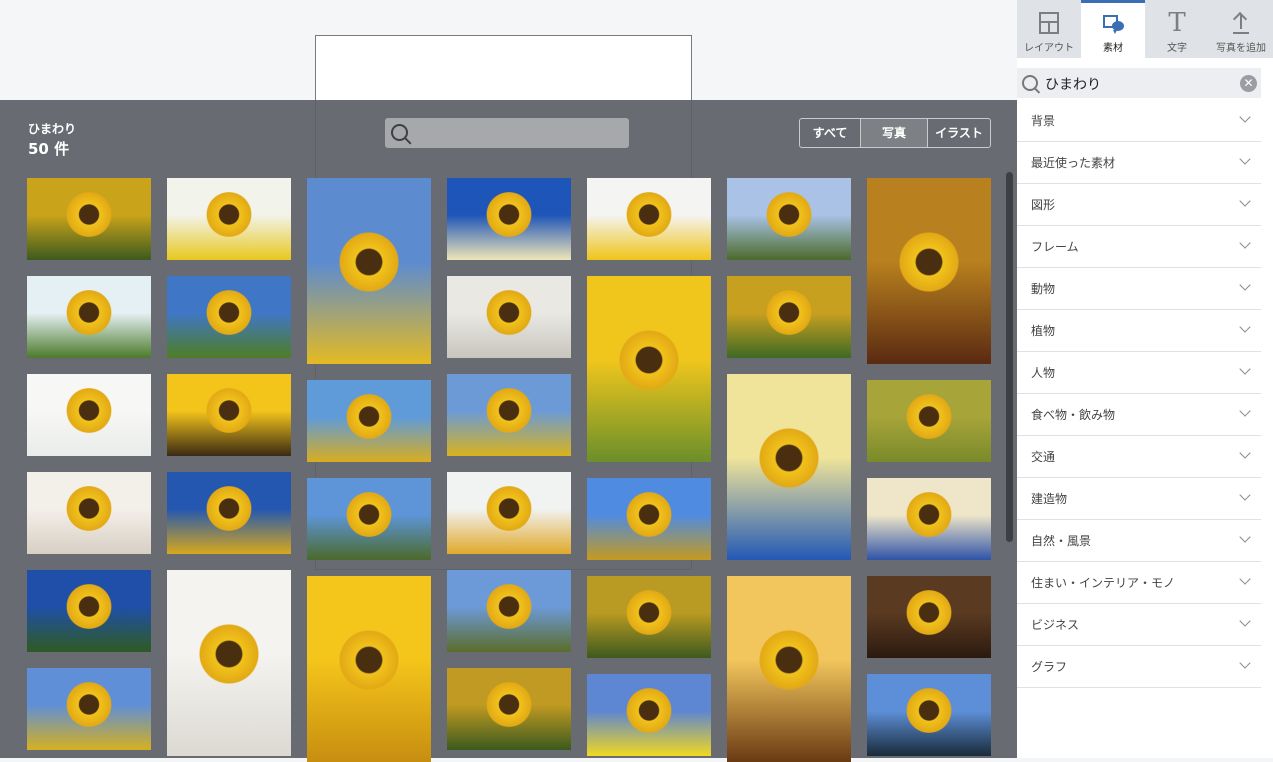 The height and width of the screenshot is (762, 1273). I want to click on sidebar-search-input, so click(1140, 84).